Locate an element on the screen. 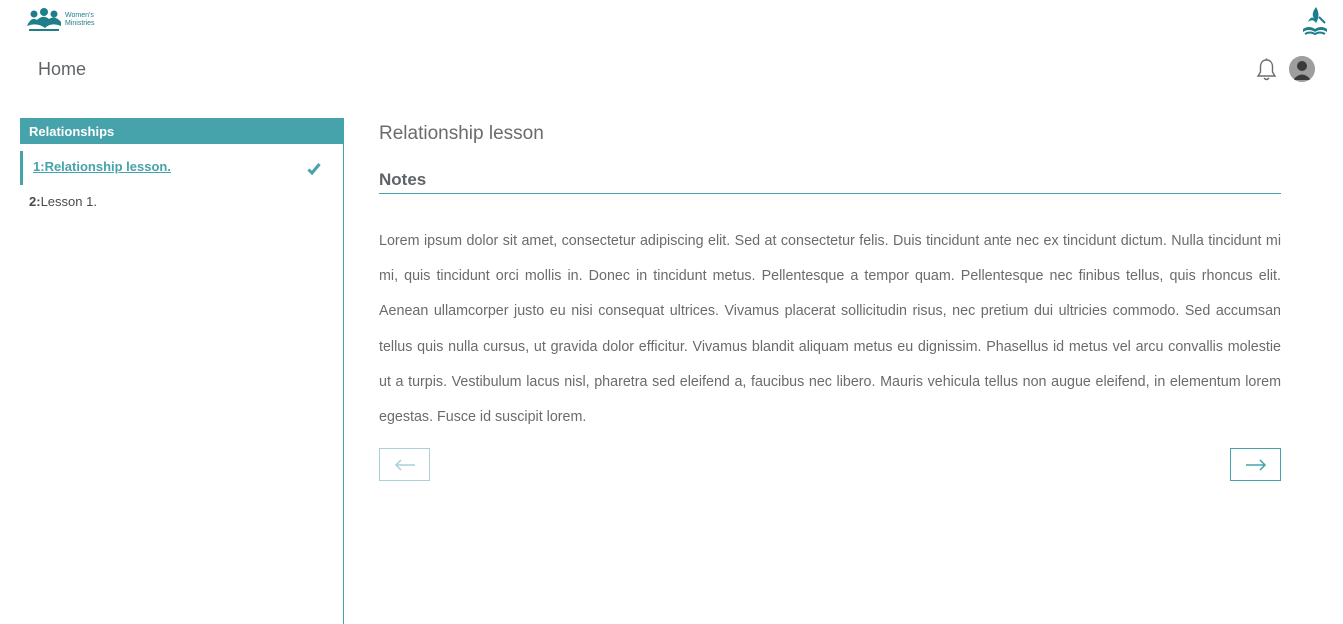 The width and height of the screenshot is (1343, 624). logo-text: Women's Ministries is located at coordinates (80, 20).